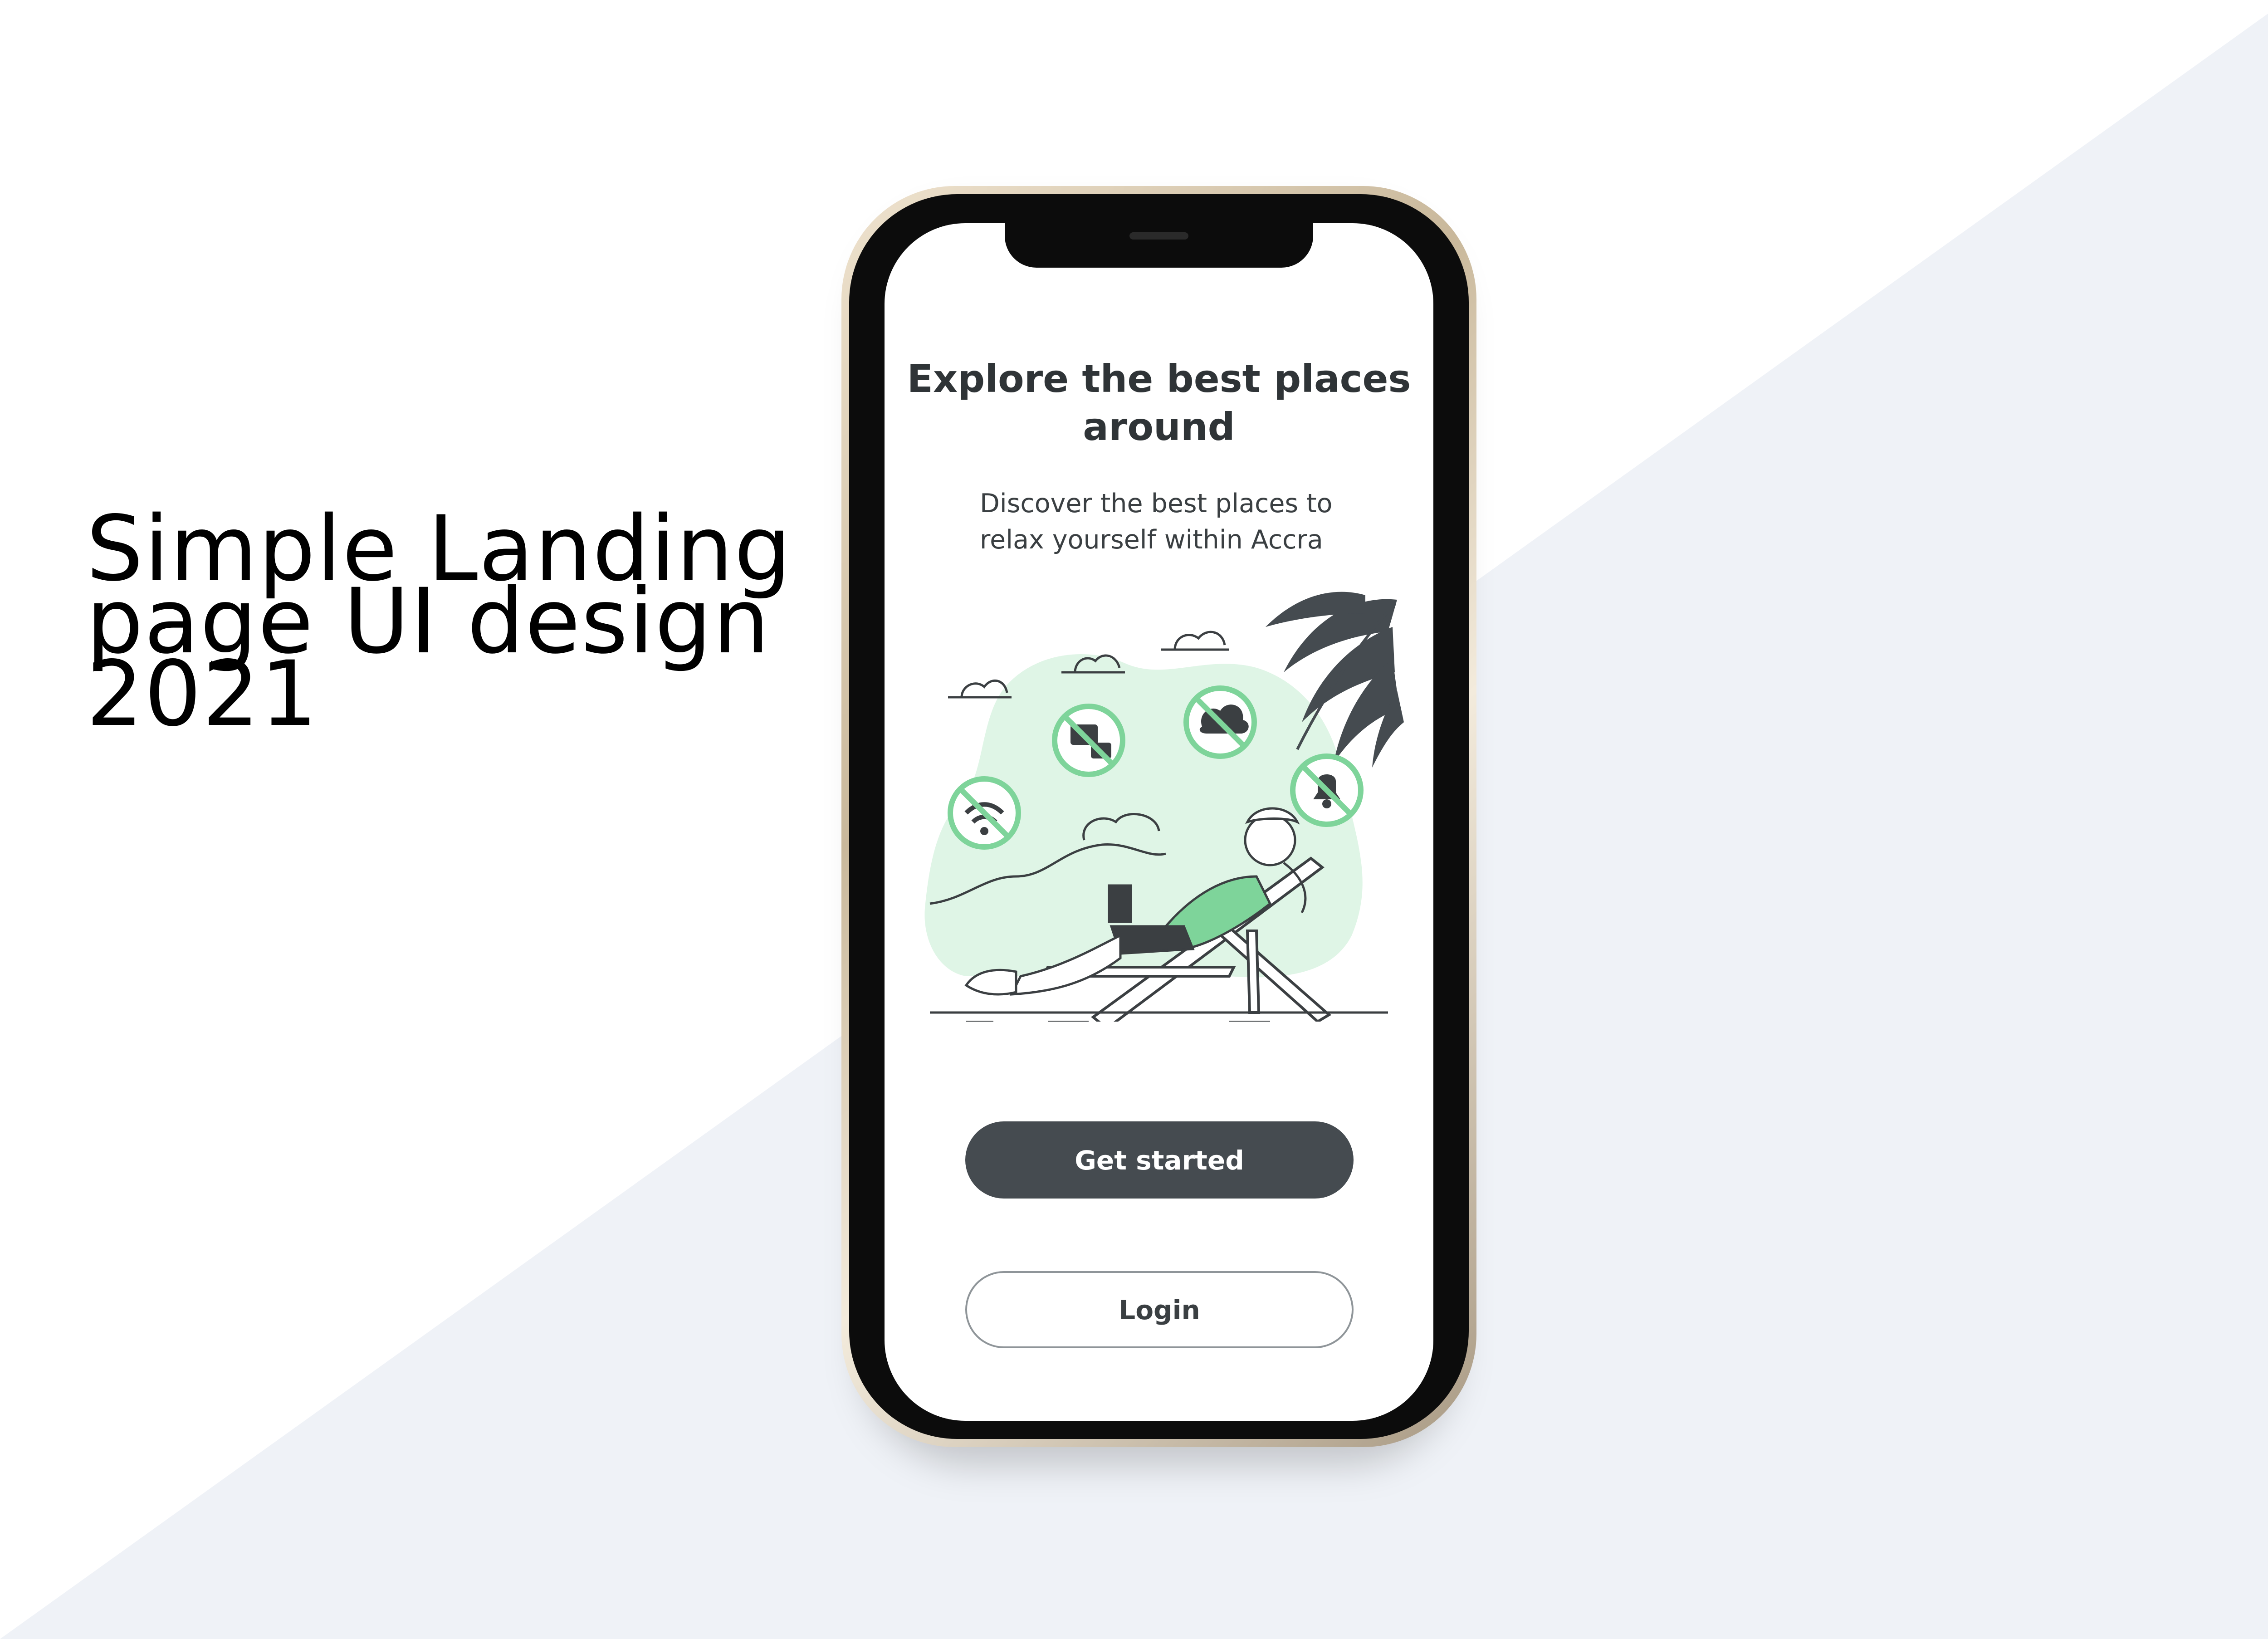 Image resolution: width=2268 pixels, height=1639 pixels. What do you see at coordinates (1158, 236) in the screenshot?
I see `speaker-grille` at bounding box center [1158, 236].